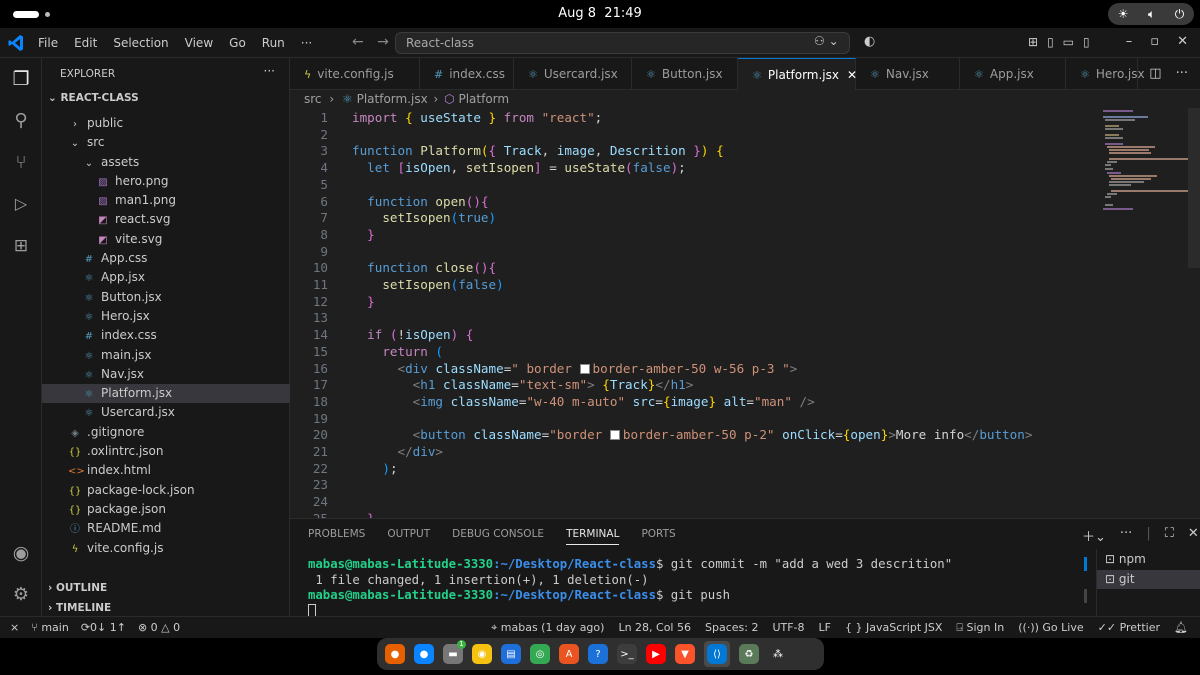 This screenshot has height=675, width=1200. What do you see at coordinates (1126, 535) in the screenshot?
I see `panel-more-icon: ···` at bounding box center [1126, 535].